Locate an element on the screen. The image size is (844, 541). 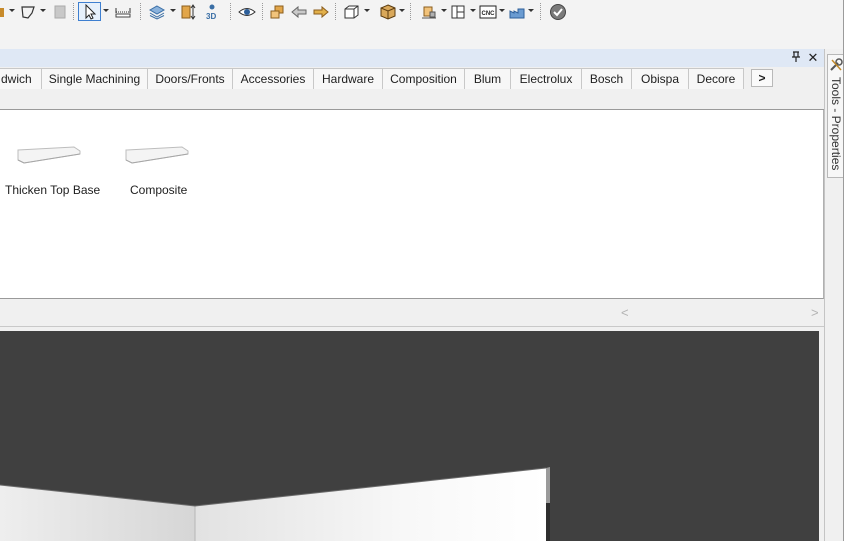
material-stack-icon is located at coordinates (429, 11).